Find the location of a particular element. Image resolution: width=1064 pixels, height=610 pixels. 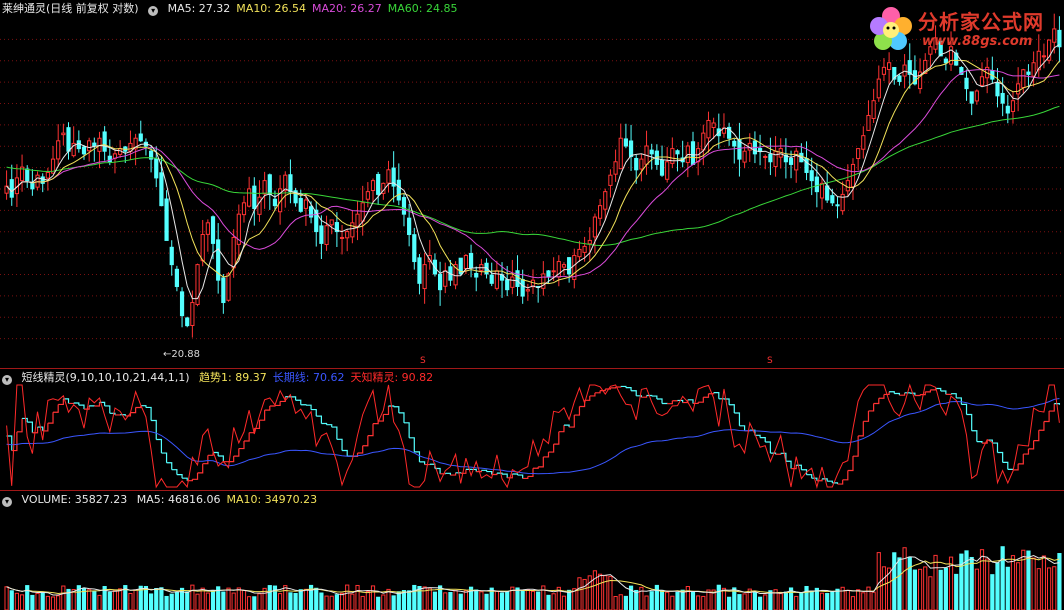

vol-readout-1: MA10: 34970.23 is located at coordinates (272, 499).